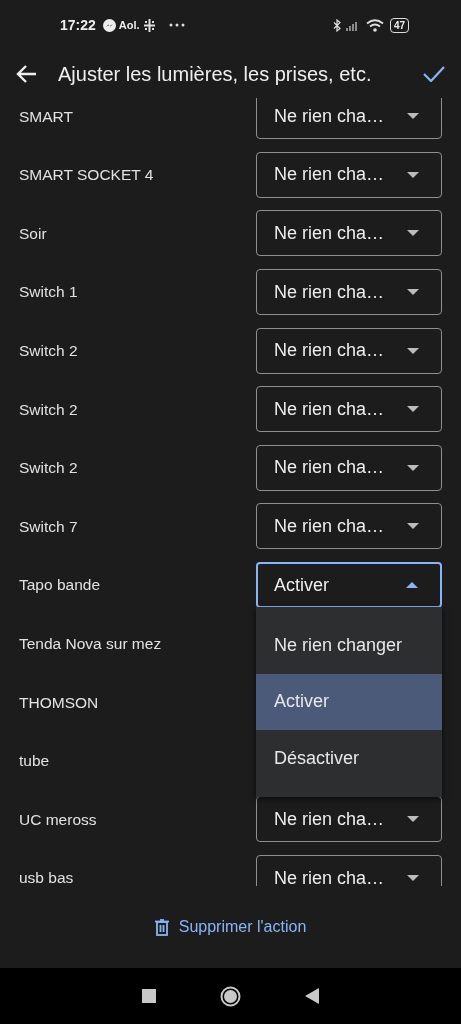 The height and width of the screenshot is (1024, 461). I want to click on device-name: UC meross, so click(58, 819).